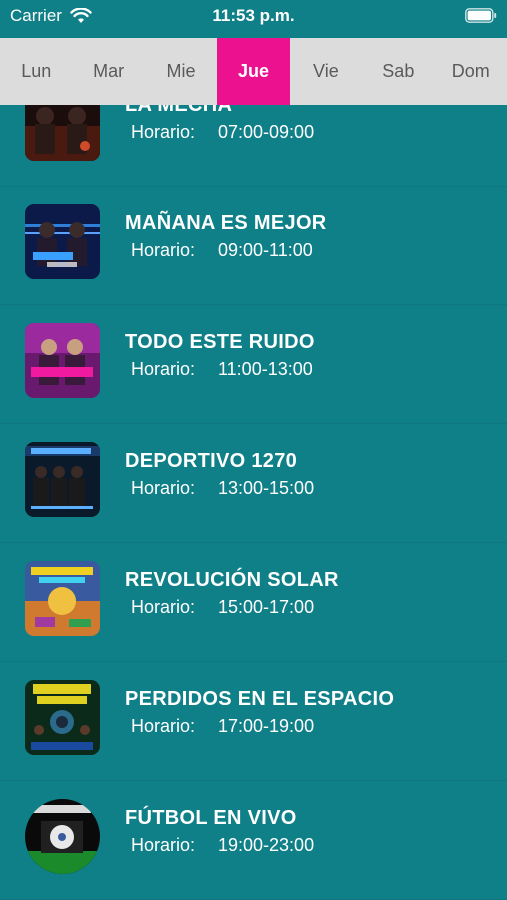  I want to click on program-schedule: Horario: 17:00-19:00, so click(222, 726).